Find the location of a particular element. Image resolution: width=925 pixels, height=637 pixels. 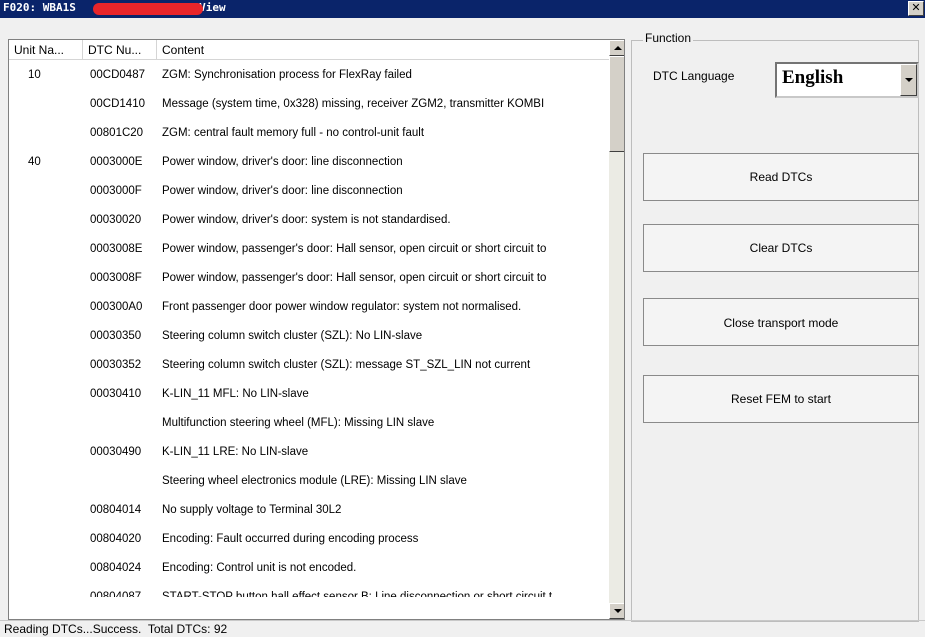

dtc-number-cell: 0003000F is located at coordinates (116, 191).